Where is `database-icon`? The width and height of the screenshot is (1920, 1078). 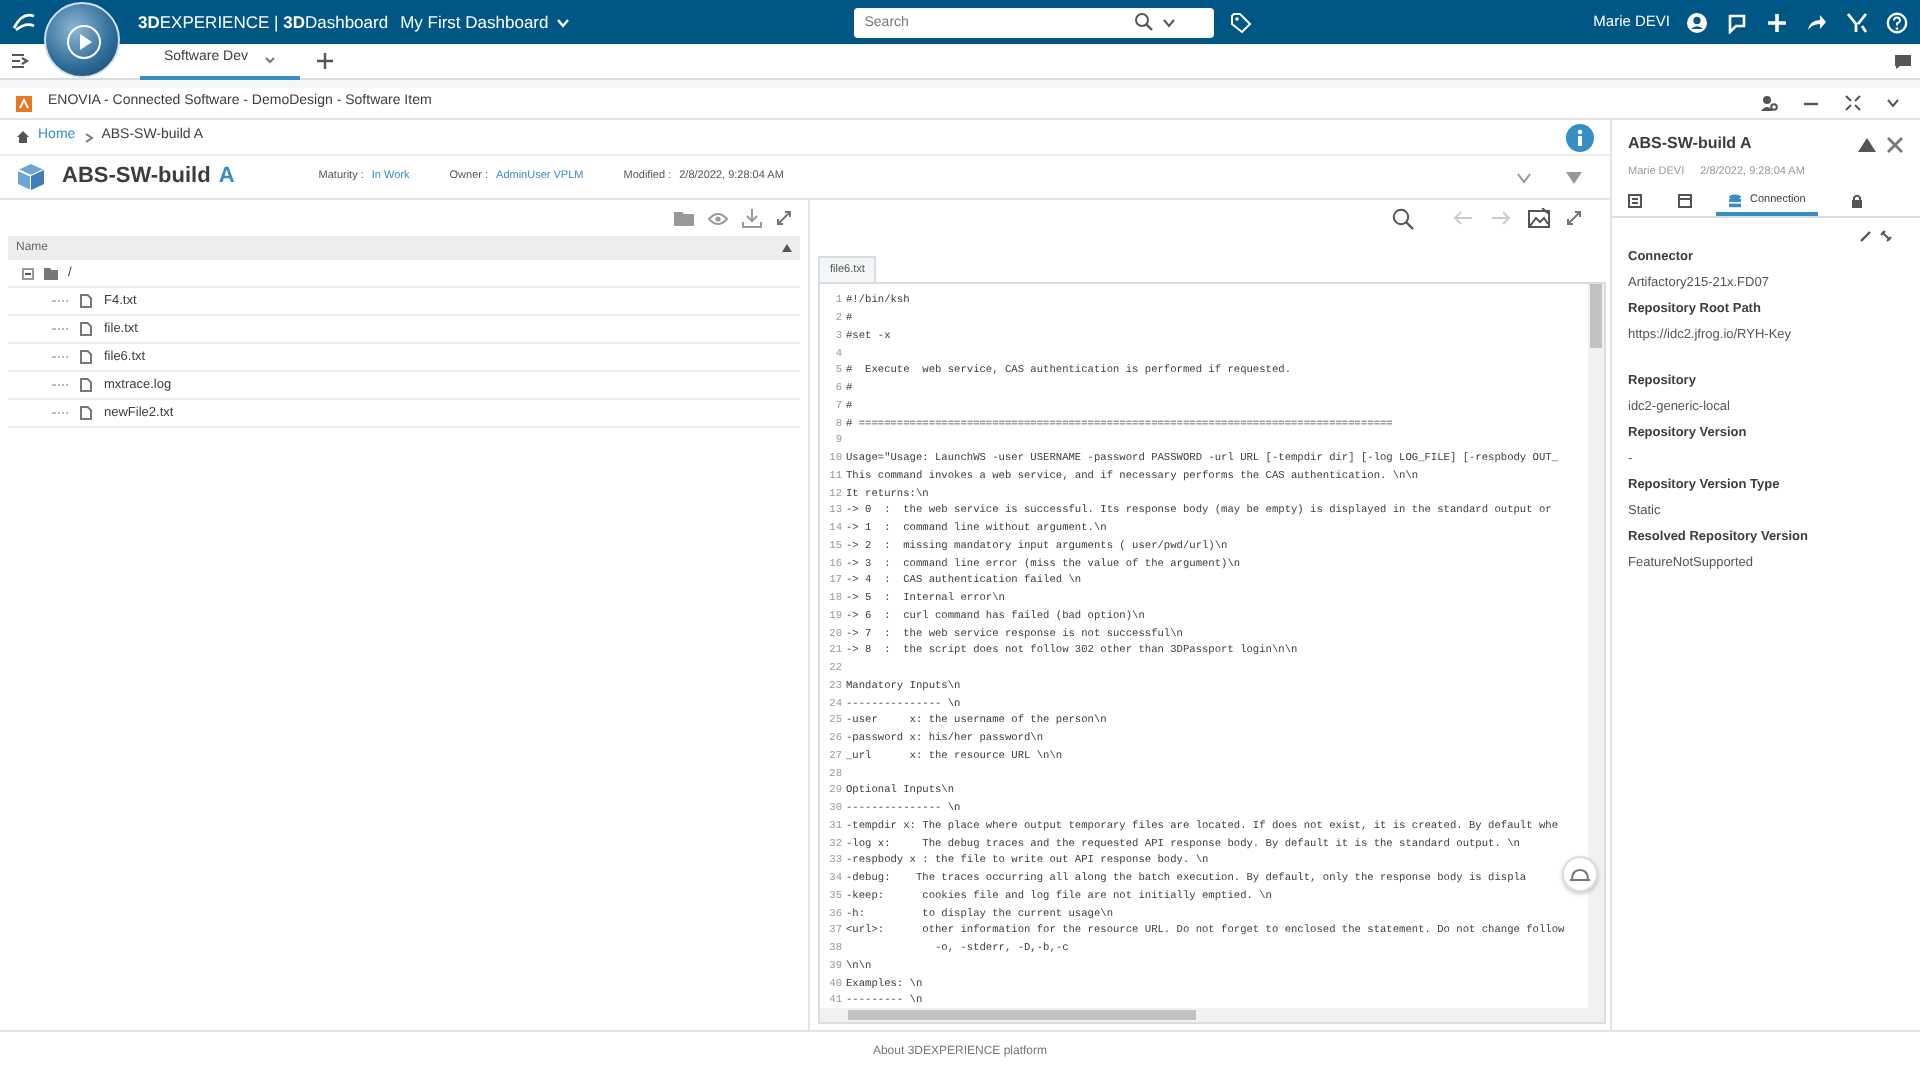
database-icon is located at coordinates (1735, 200).